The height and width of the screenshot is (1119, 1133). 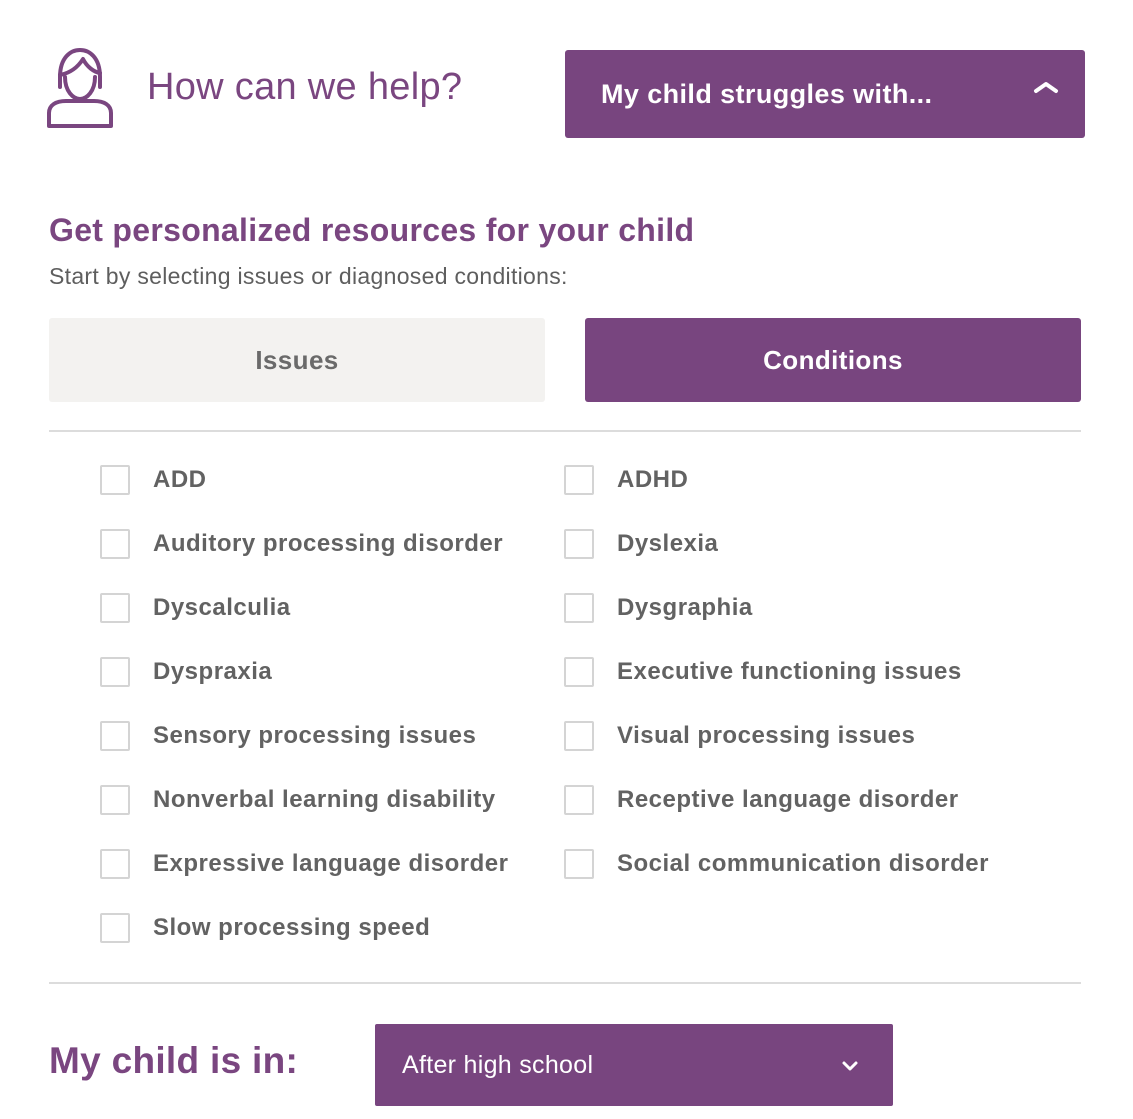 I want to click on grade-label: My child is in:, so click(x=174, y=1060).